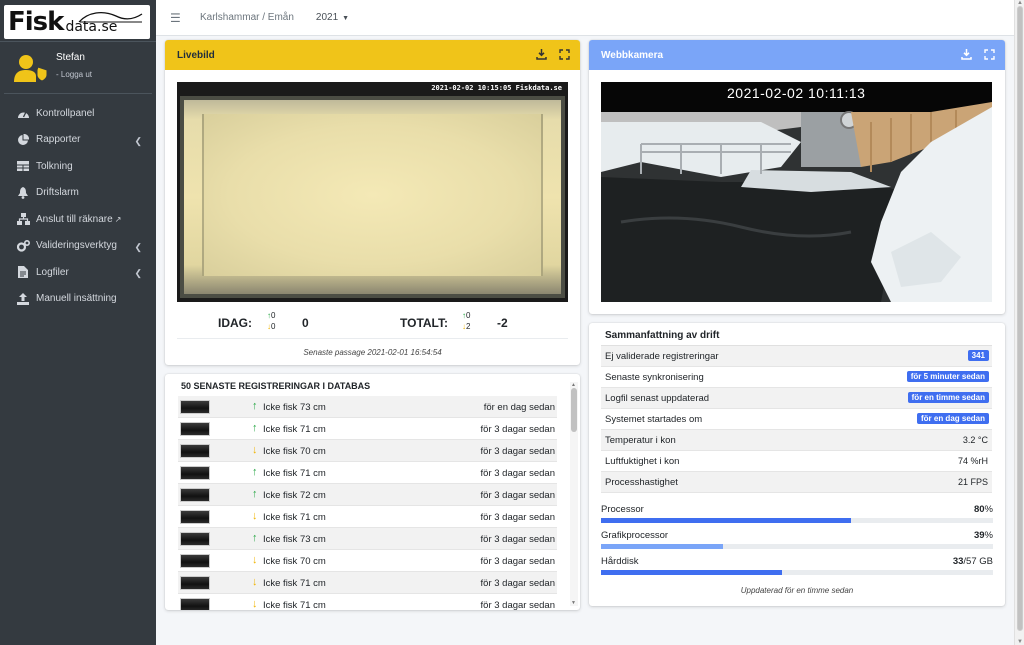 The width and height of the screenshot is (1024, 645). I want to click on livebild-timestamp: 2021-02-02 10:15:05 Fiskdata.se, so click(496, 88).